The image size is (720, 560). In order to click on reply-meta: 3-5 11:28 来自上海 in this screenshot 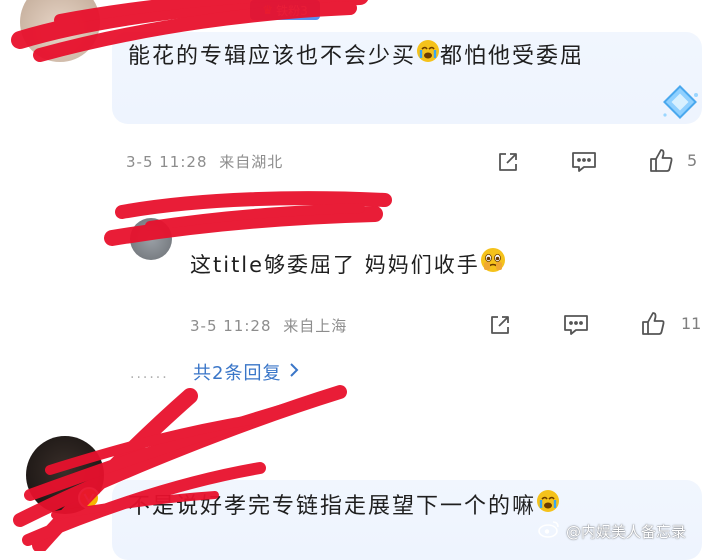, I will do `click(268, 325)`.